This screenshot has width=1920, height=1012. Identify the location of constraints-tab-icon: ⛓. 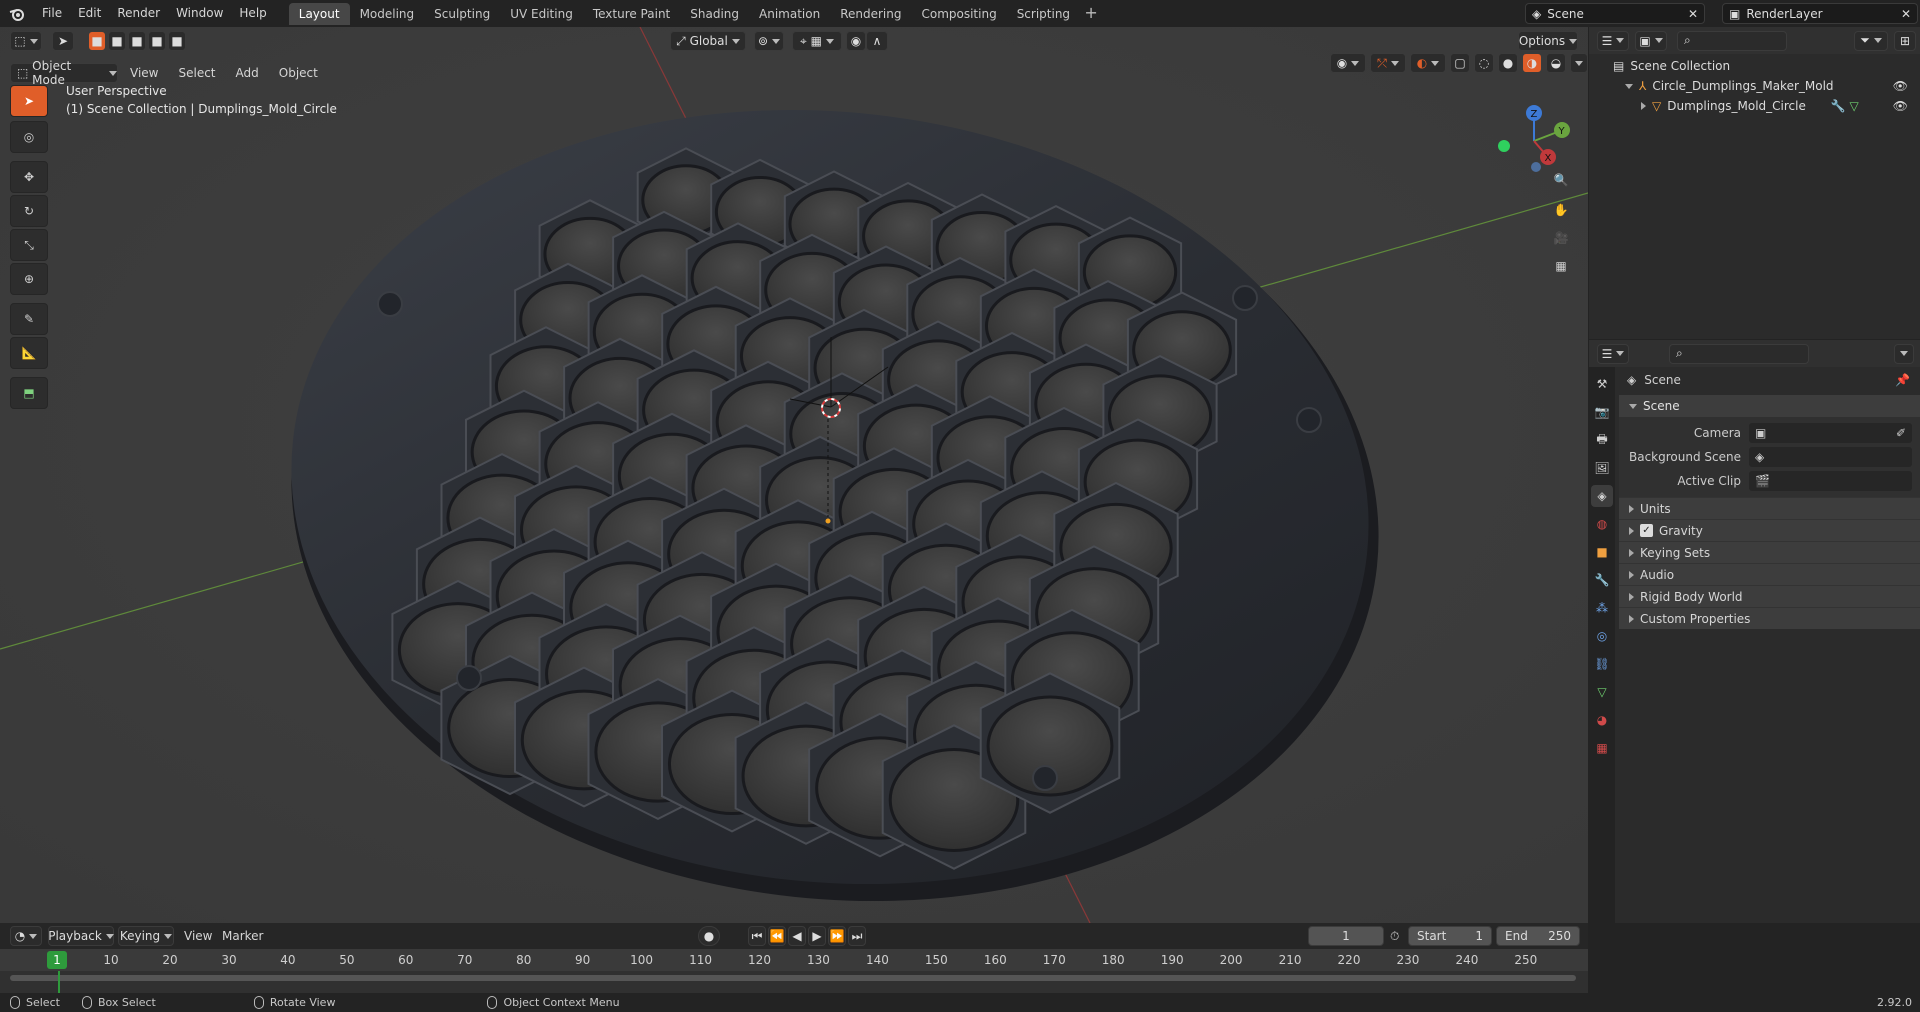
(1602, 664).